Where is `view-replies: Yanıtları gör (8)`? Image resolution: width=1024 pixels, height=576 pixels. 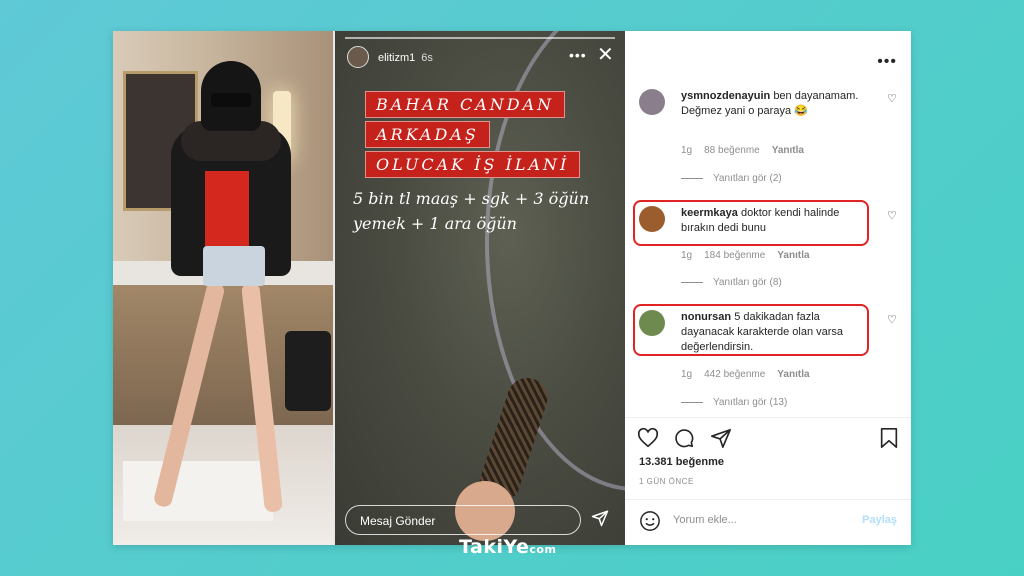 view-replies: Yanıtları gör (8) is located at coordinates (731, 282).